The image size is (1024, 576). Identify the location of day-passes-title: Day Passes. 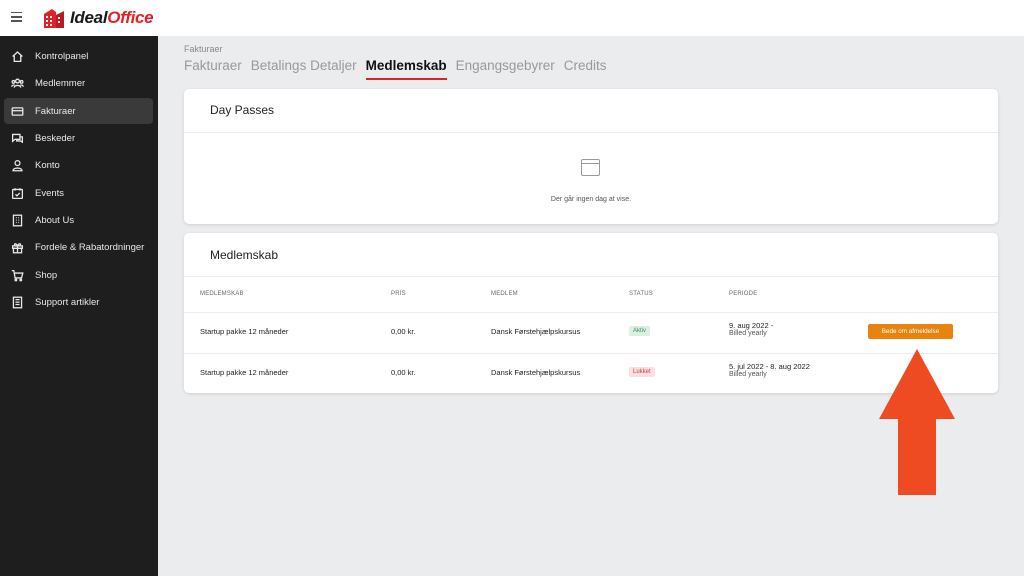
(242, 110).